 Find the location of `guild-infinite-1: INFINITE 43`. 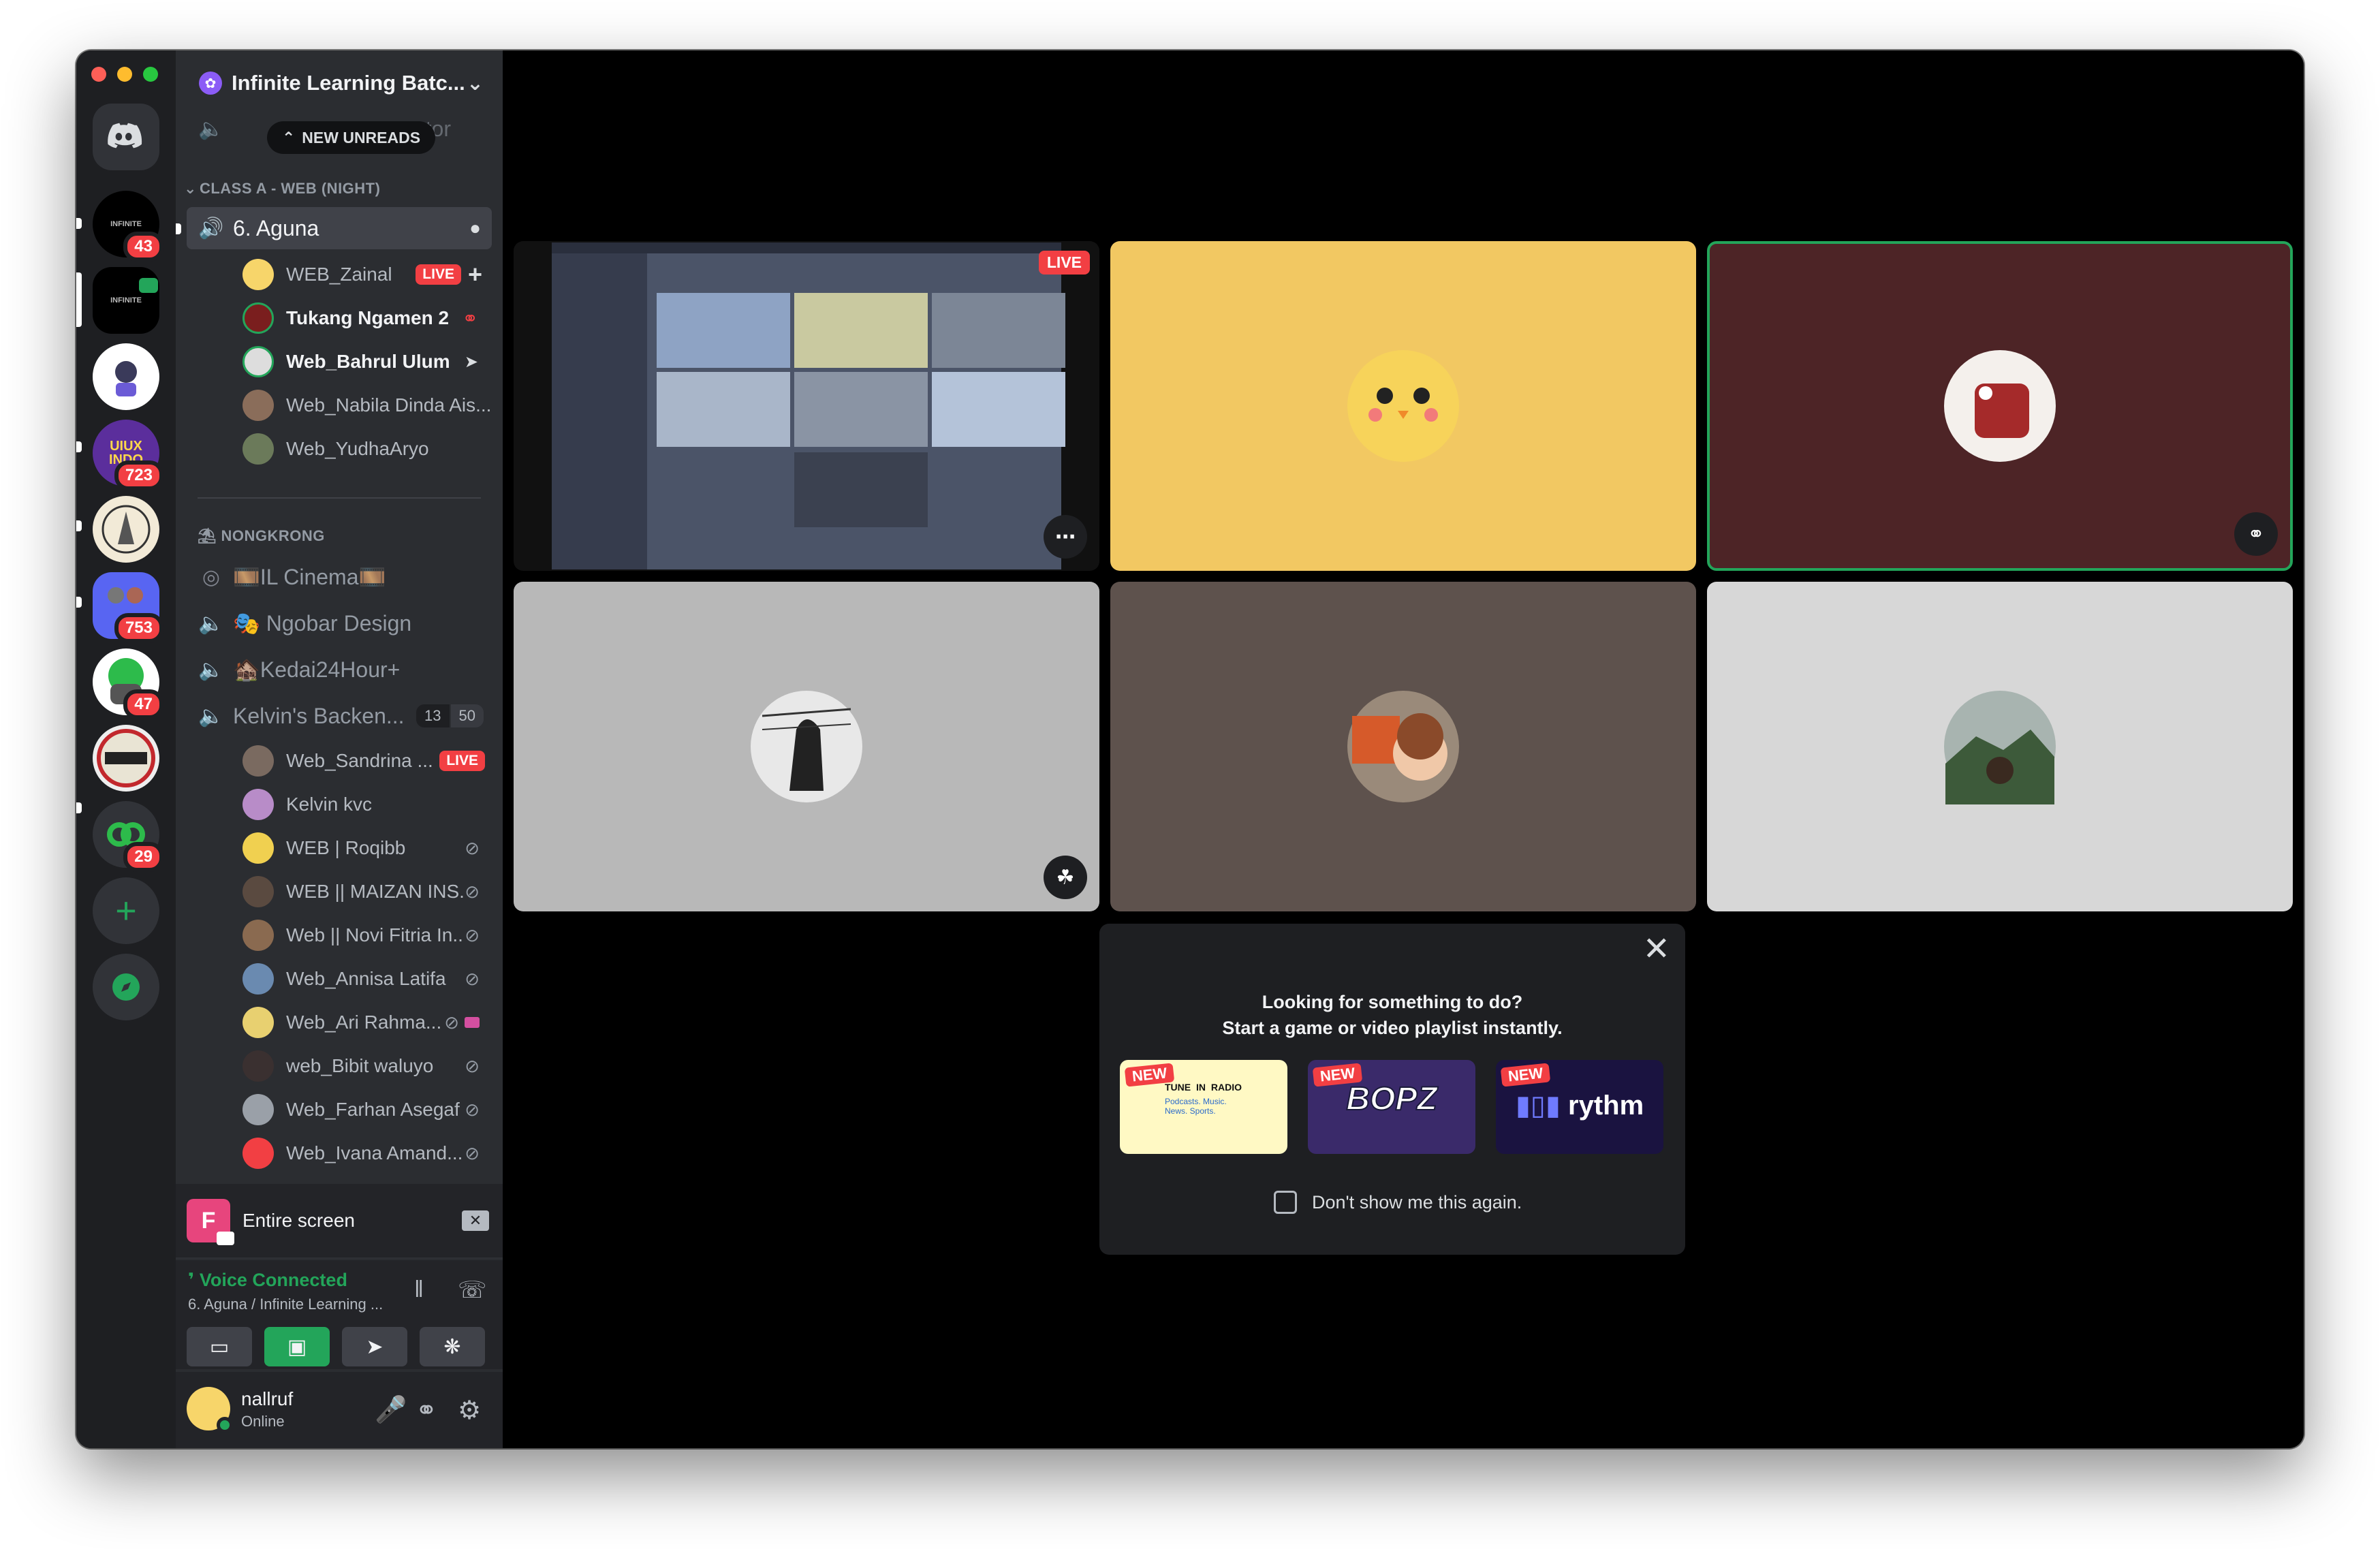

guild-infinite-1: INFINITE 43 is located at coordinates (128, 226).